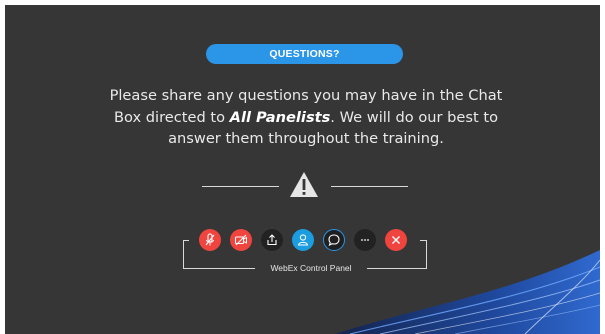  I want to click on participants-icon, so click(303, 240).